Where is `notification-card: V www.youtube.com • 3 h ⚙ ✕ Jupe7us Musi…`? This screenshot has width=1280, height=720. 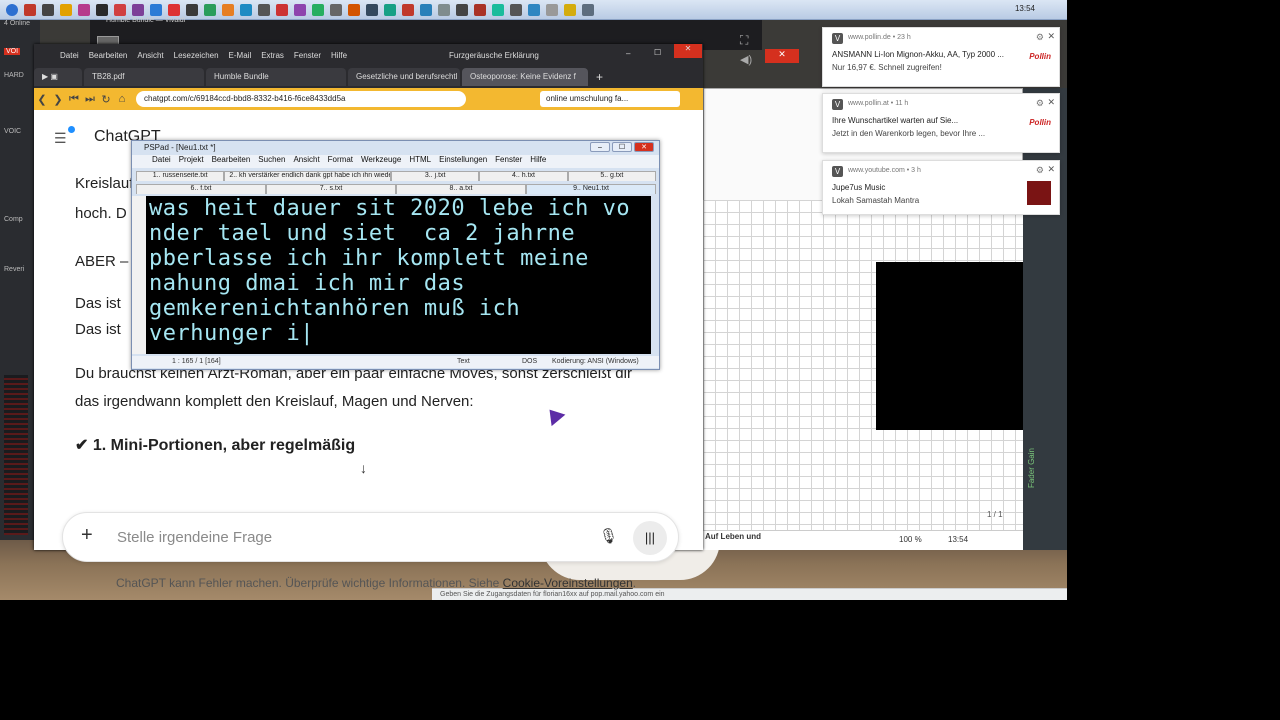
notification-card: V www.youtube.com • 3 h ⚙ ✕ Jupe7us Musi… is located at coordinates (941, 187).